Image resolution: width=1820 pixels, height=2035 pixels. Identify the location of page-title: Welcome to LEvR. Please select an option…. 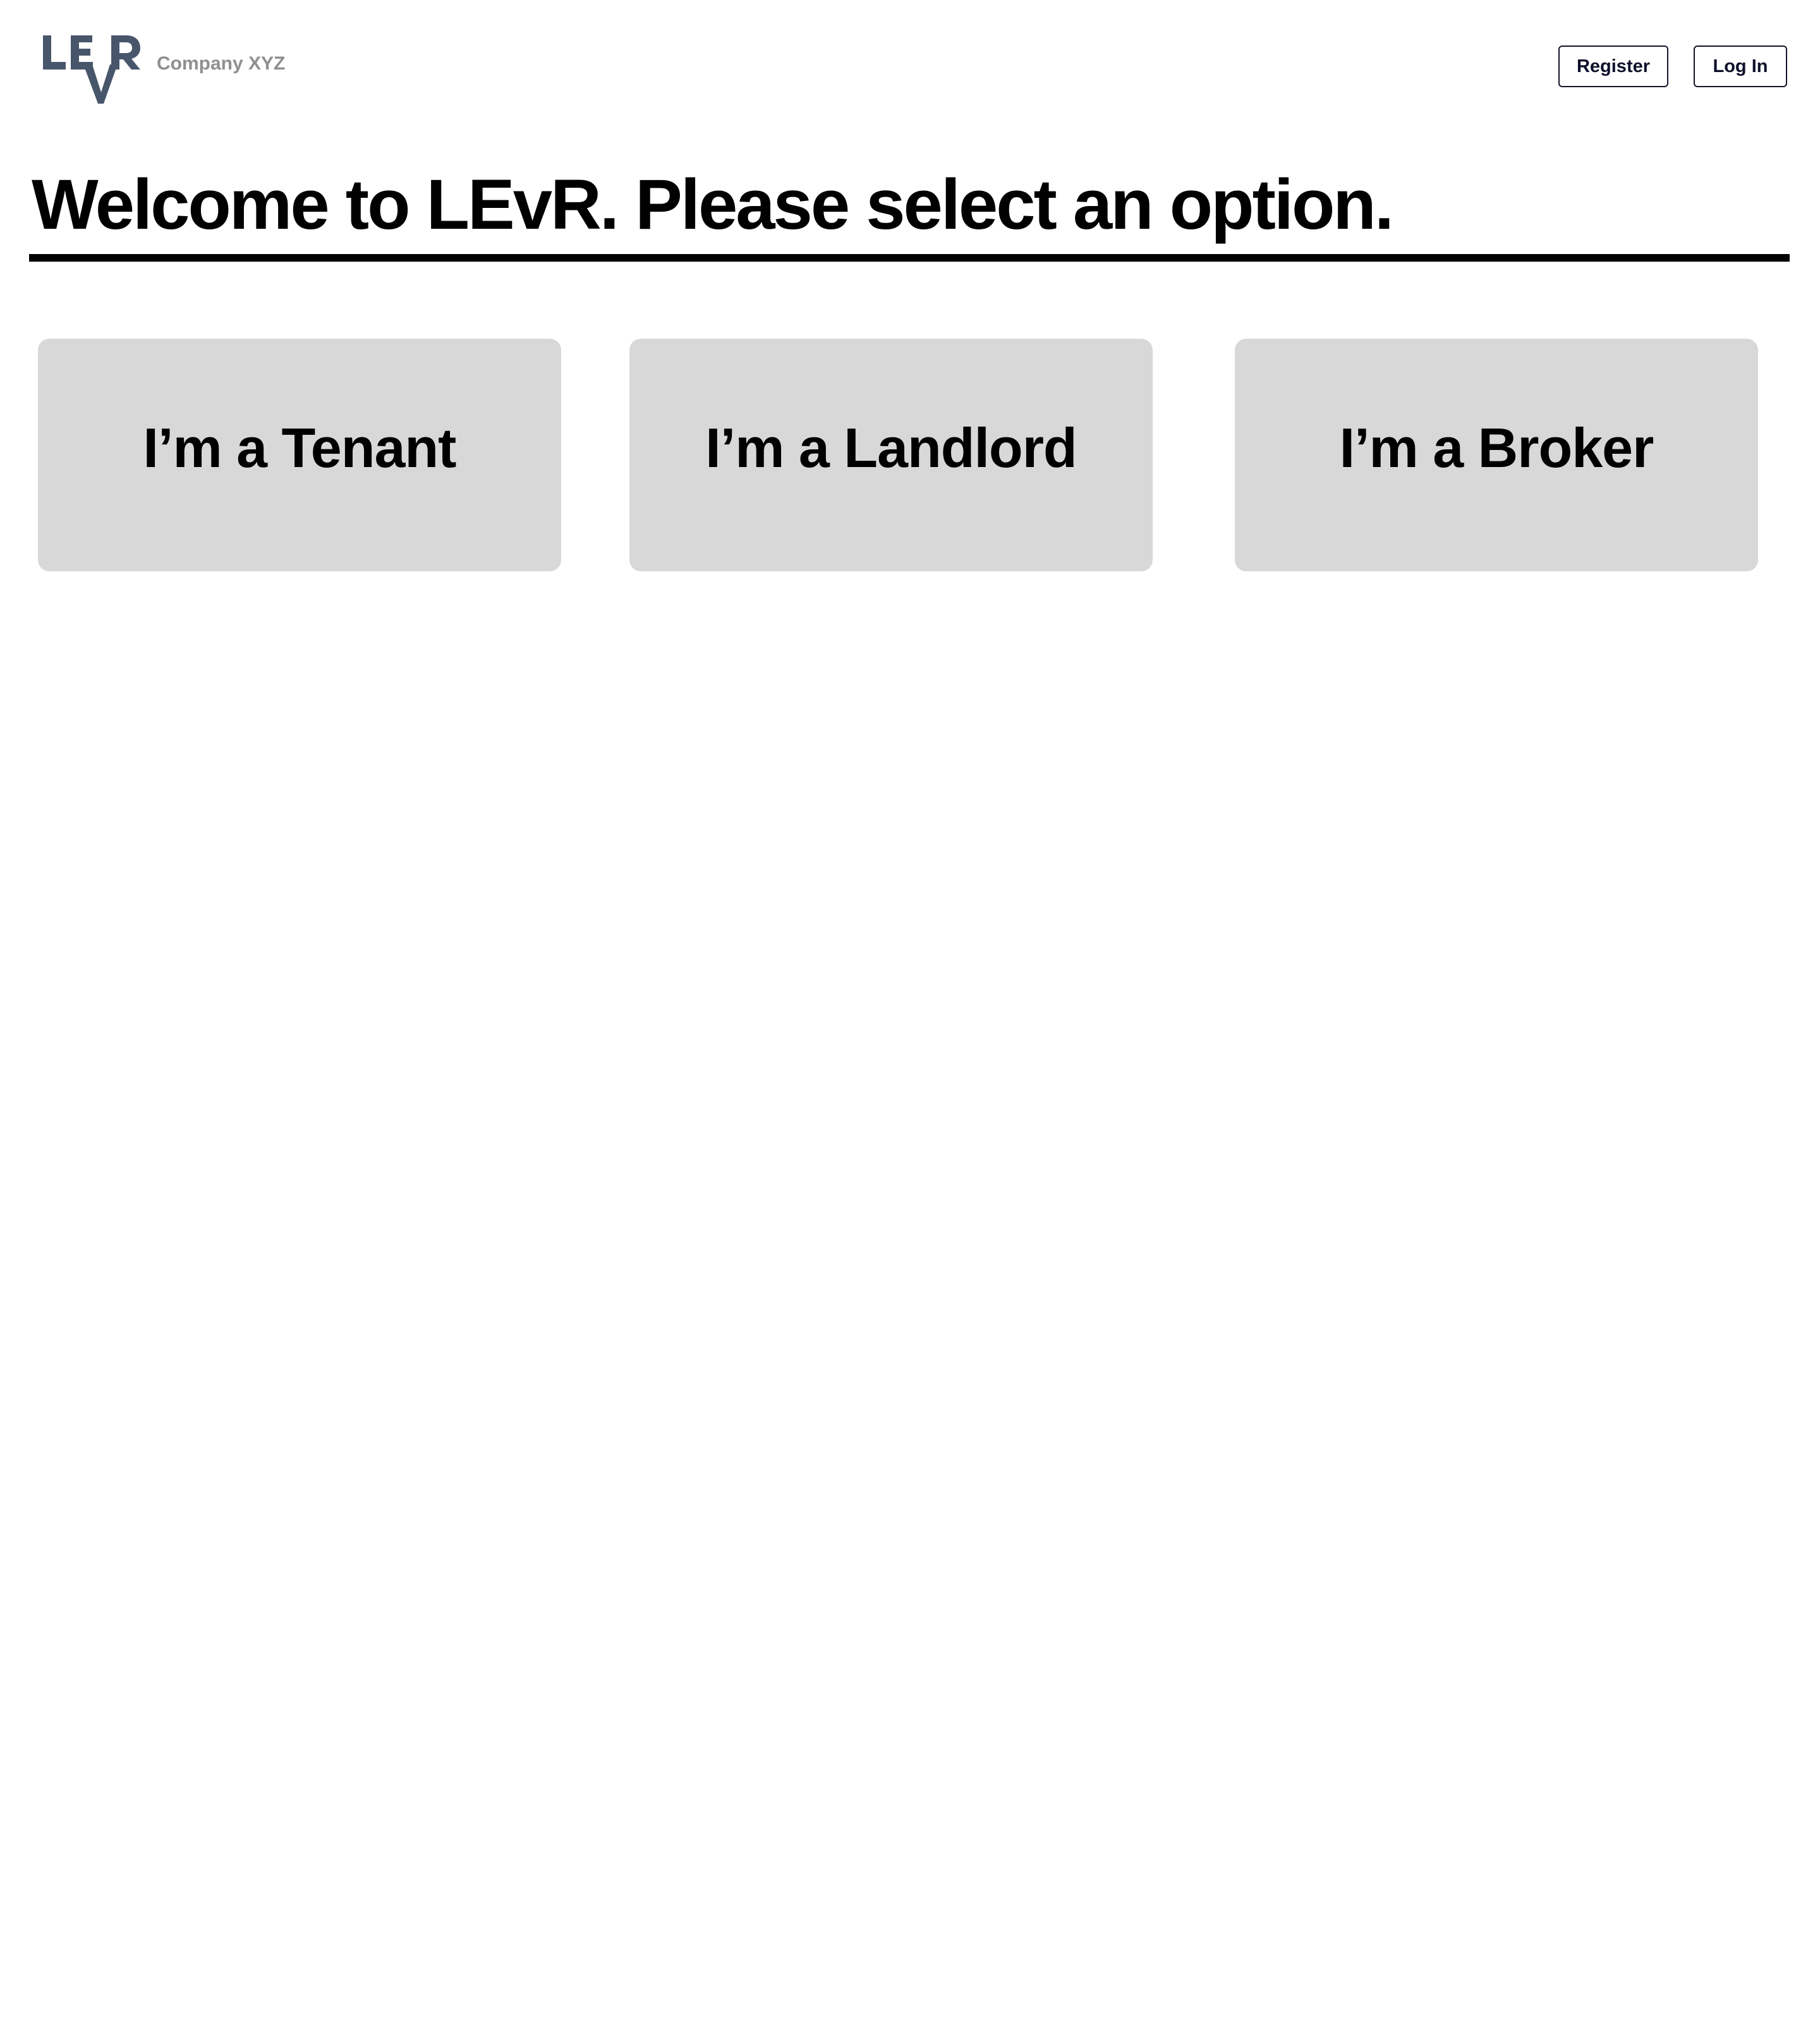
(713, 204).